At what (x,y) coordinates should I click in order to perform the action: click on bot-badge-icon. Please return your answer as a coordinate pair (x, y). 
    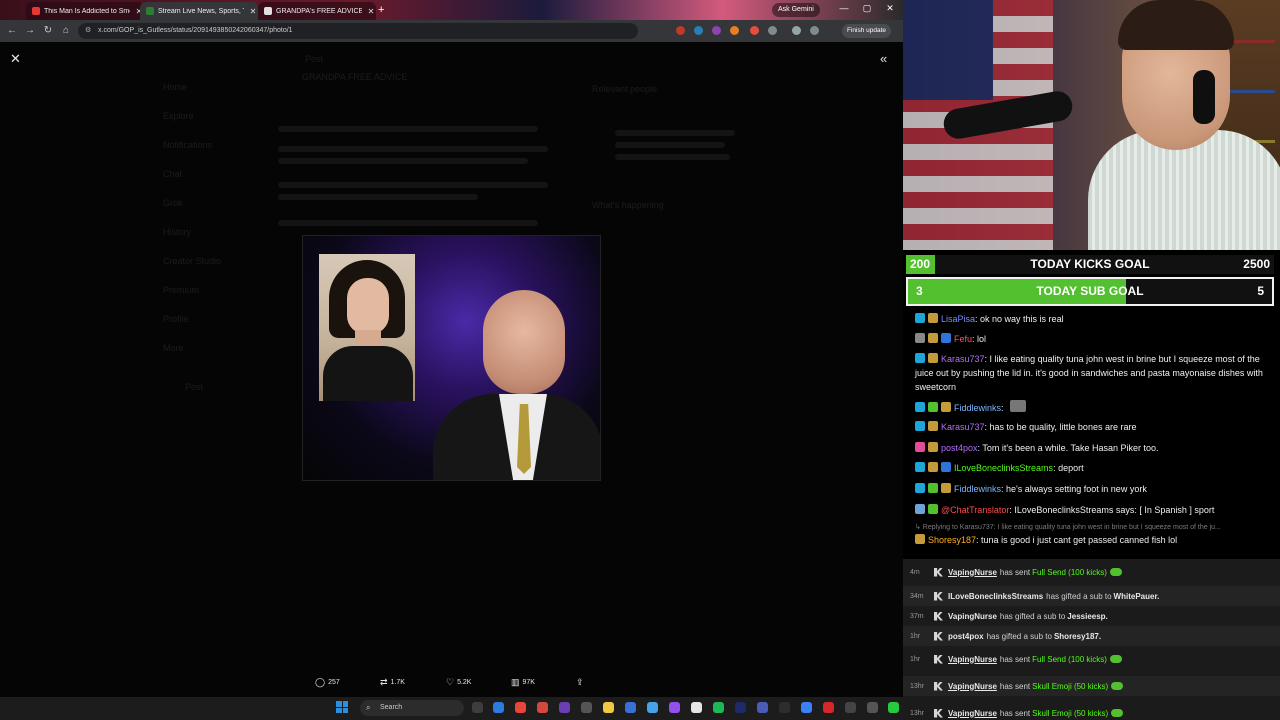
    Looking at the image, I should click on (920, 509).